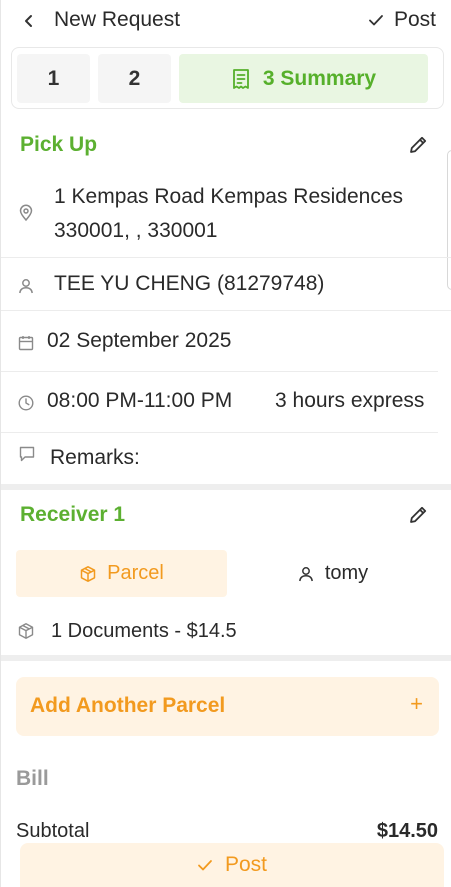 The height and width of the screenshot is (887, 451). I want to click on tab-label: 1, so click(53, 78).